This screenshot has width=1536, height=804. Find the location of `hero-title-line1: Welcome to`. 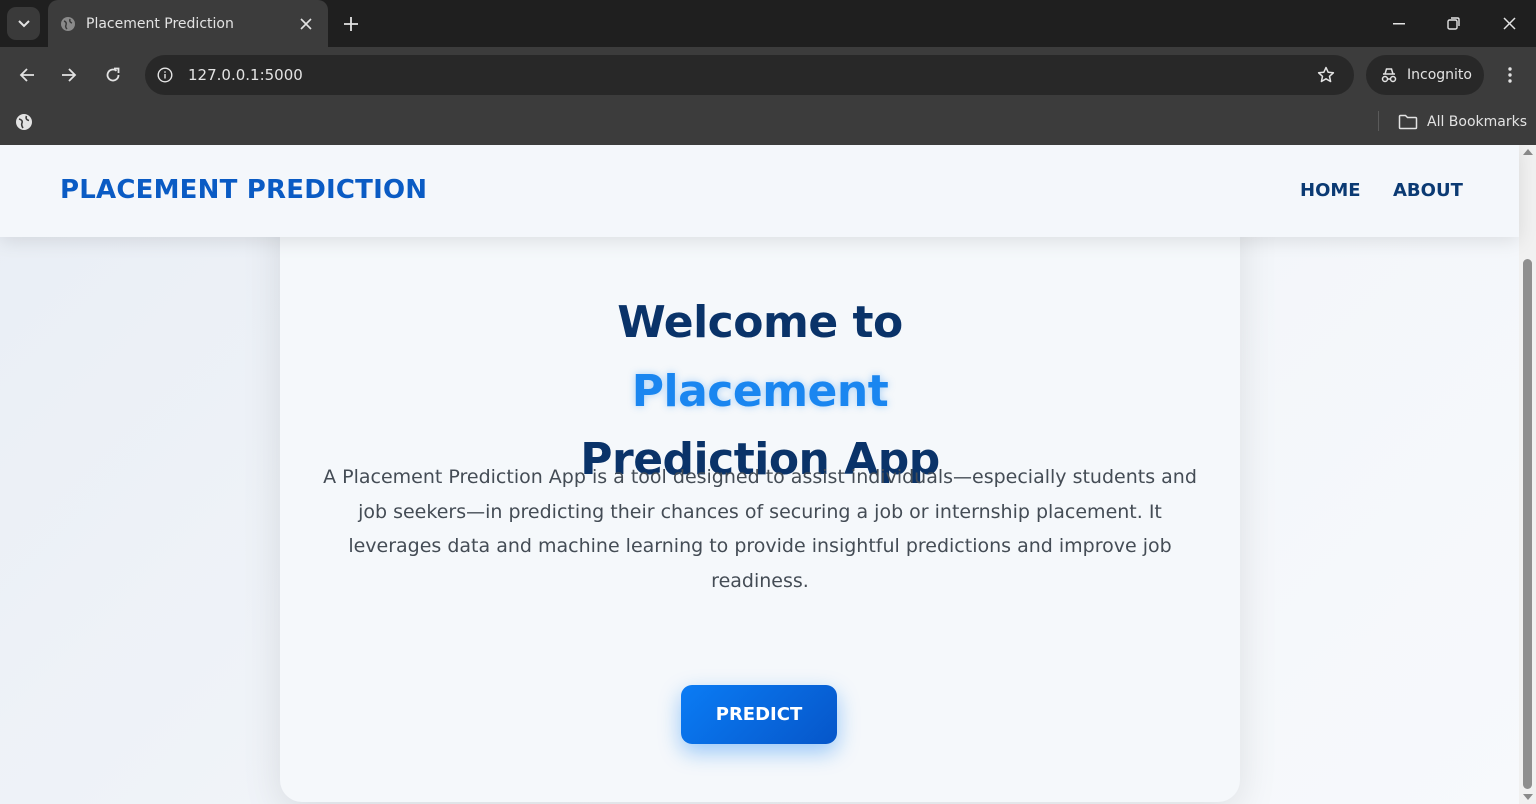

hero-title-line1: Welcome to is located at coordinates (760, 322).